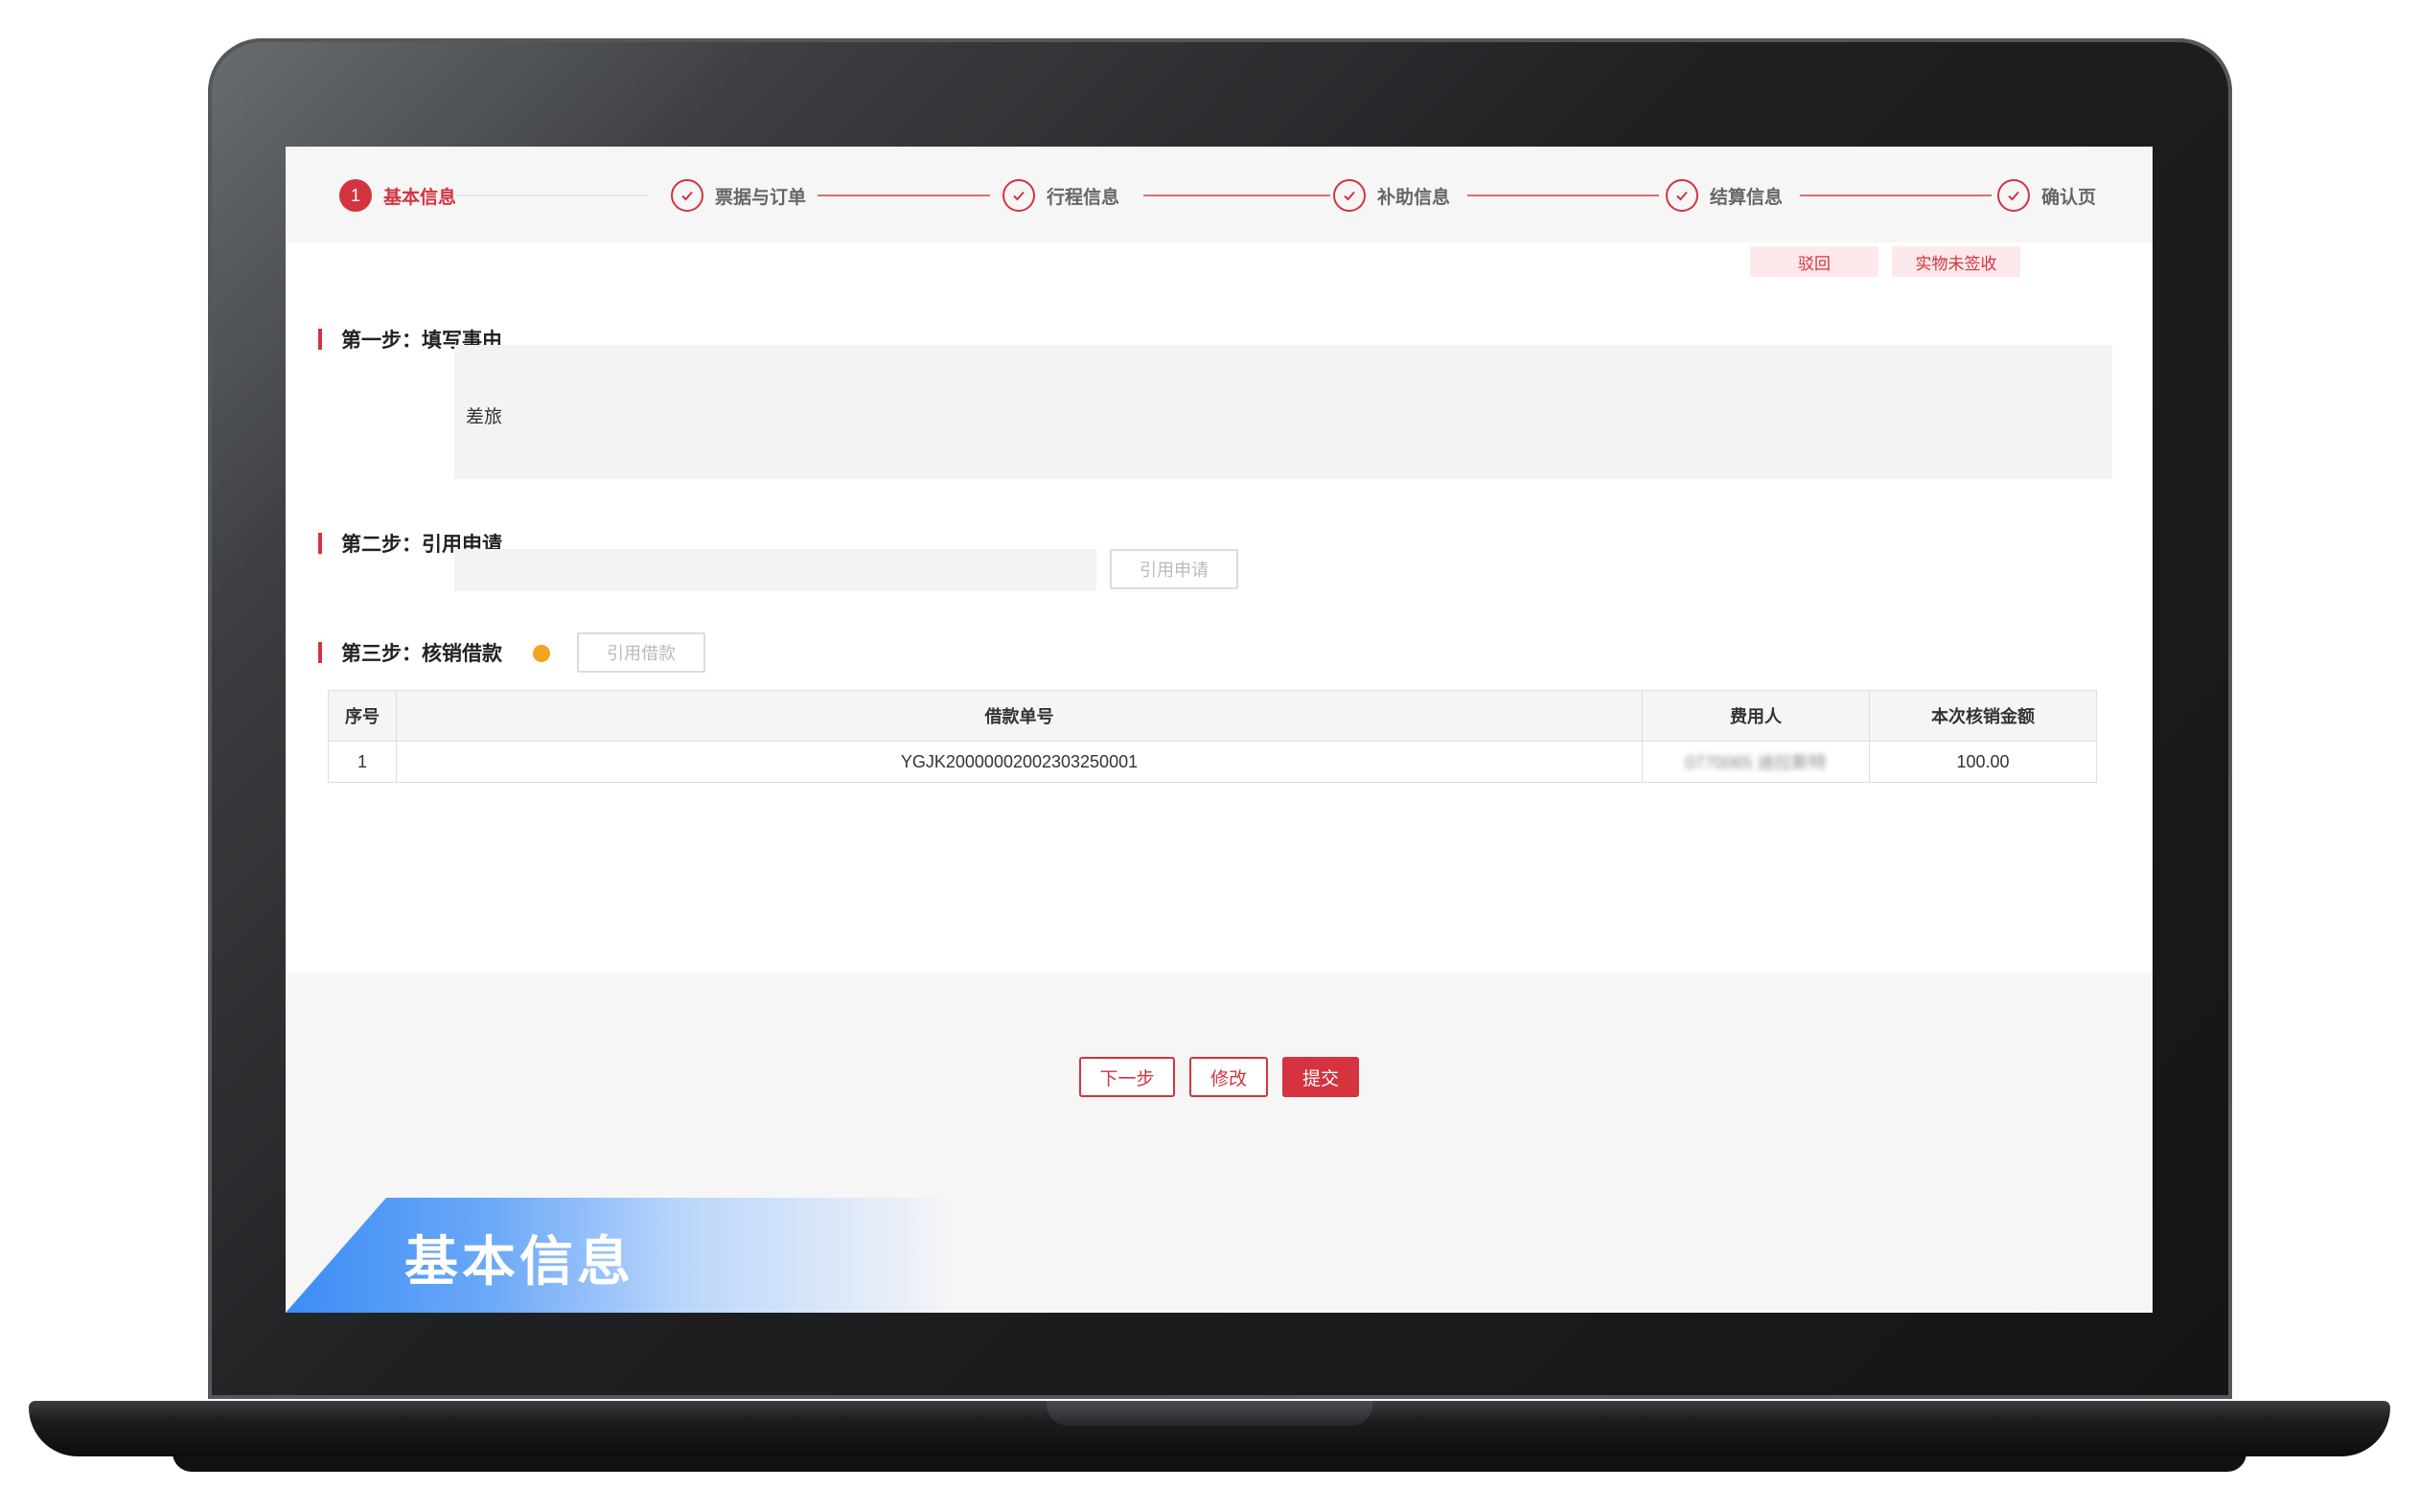 Image resolution: width=2419 pixels, height=1512 pixels. What do you see at coordinates (1983, 762) in the screenshot?
I see `cell-amount: 100.00` at bounding box center [1983, 762].